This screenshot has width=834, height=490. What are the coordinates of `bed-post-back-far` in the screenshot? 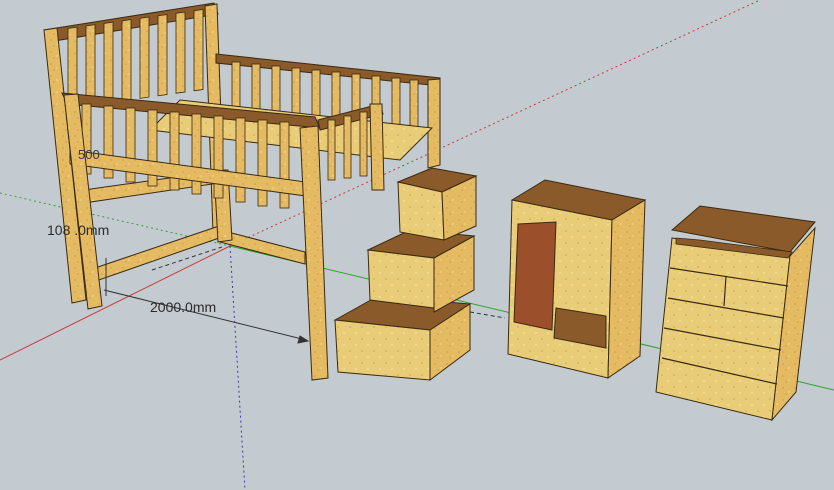 It's located at (434, 123).